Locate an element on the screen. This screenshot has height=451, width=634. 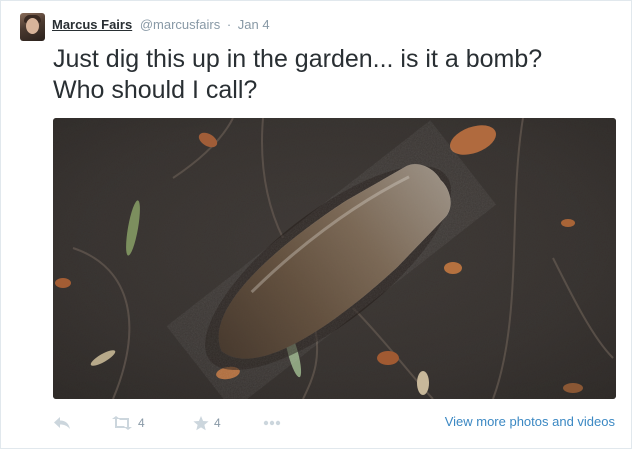
view-more-photos-link: View more photos and videos is located at coordinates (530, 421).